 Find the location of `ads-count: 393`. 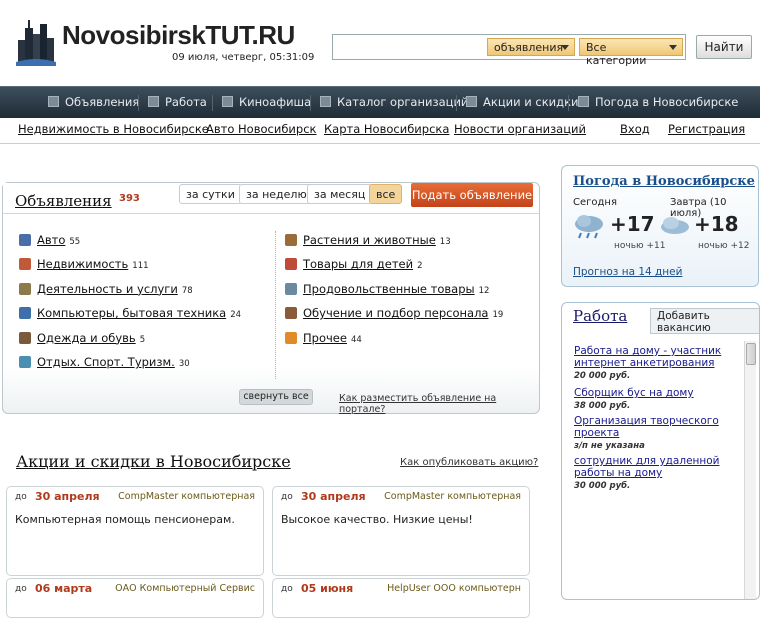

ads-count: 393 is located at coordinates (129, 198).